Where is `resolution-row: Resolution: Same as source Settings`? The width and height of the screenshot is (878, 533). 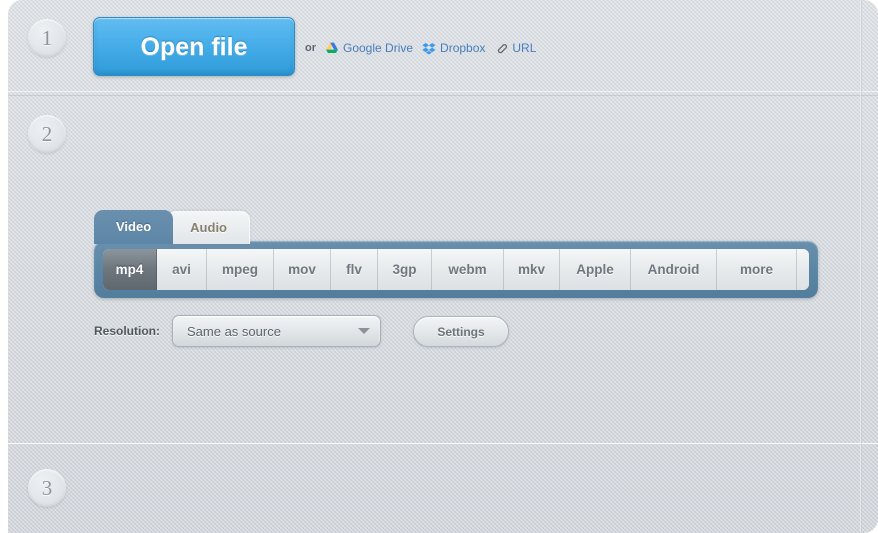
resolution-row: Resolution: Same as source Settings is located at coordinates (301, 331).